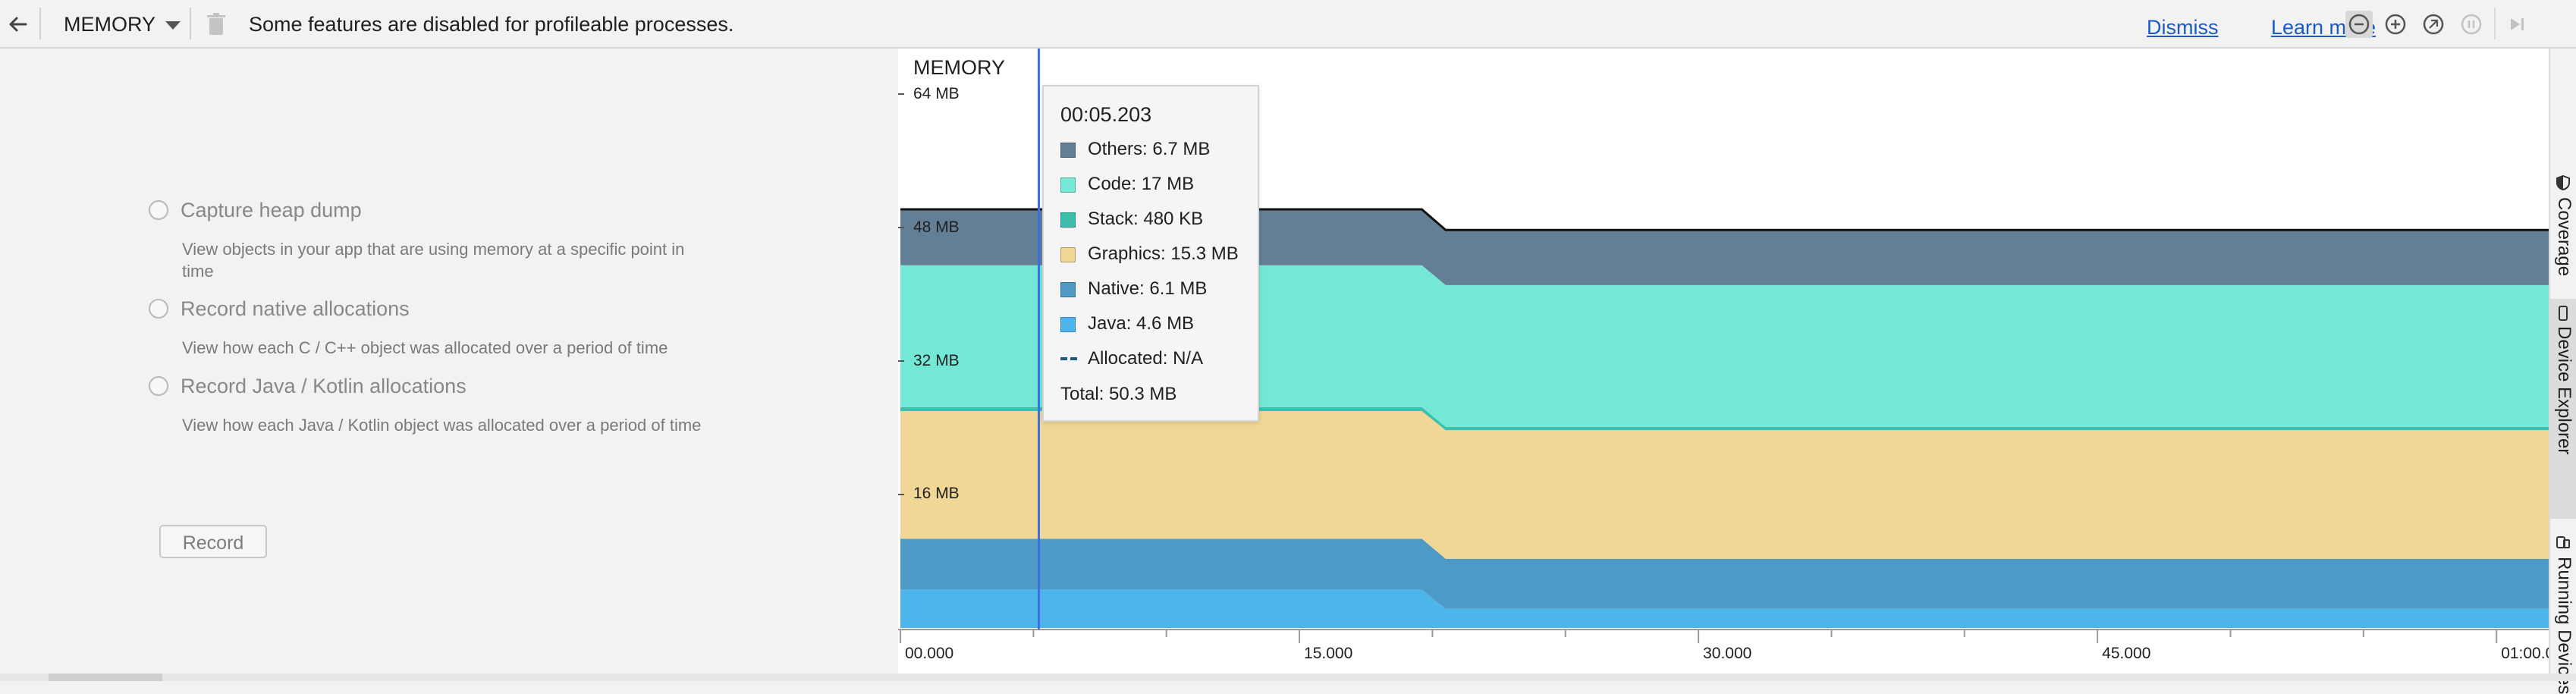 The height and width of the screenshot is (694, 2576). What do you see at coordinates (959, 67) in the screenshot?
I see `chart-title: MEMORY` at bounding box center [959, 67].